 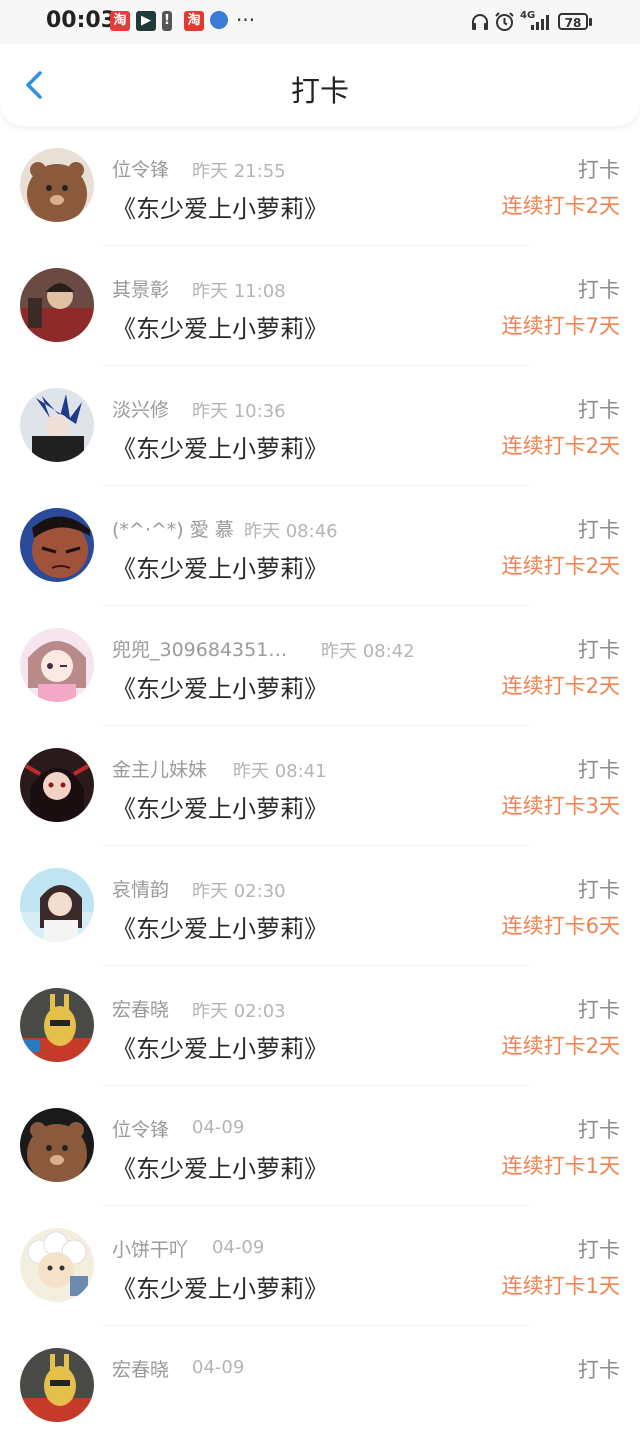 What do you see at coordinates (246, 20) in the screenshot?
I see `more-notifications-icon: ···` at bounding box center [246, 20].